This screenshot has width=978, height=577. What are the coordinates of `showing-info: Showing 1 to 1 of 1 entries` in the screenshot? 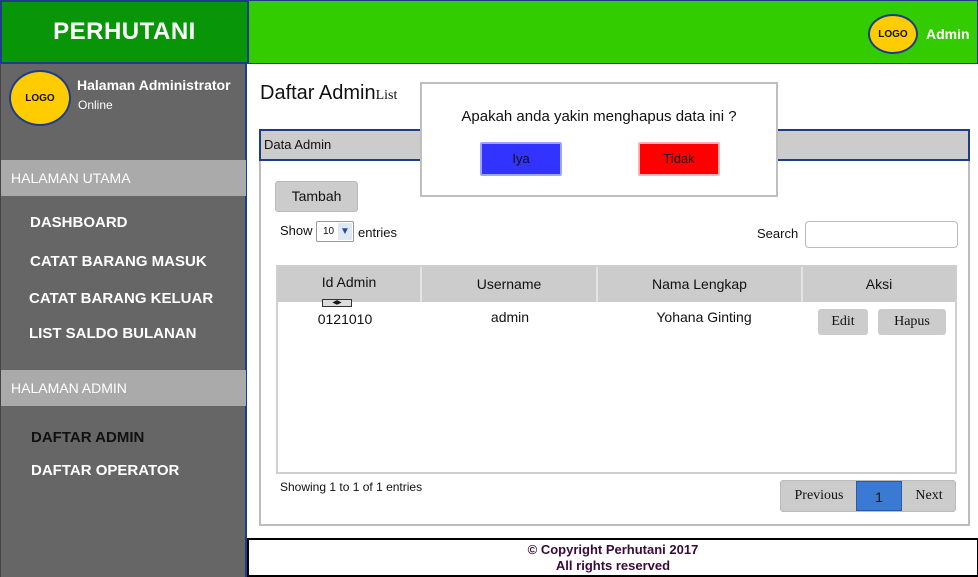 It's located at (351, 487).